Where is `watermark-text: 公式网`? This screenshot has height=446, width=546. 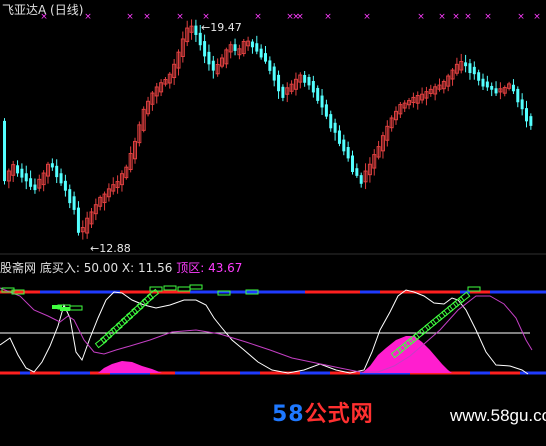 watermark-text: 公式网 is located at coordinates (339, 414).